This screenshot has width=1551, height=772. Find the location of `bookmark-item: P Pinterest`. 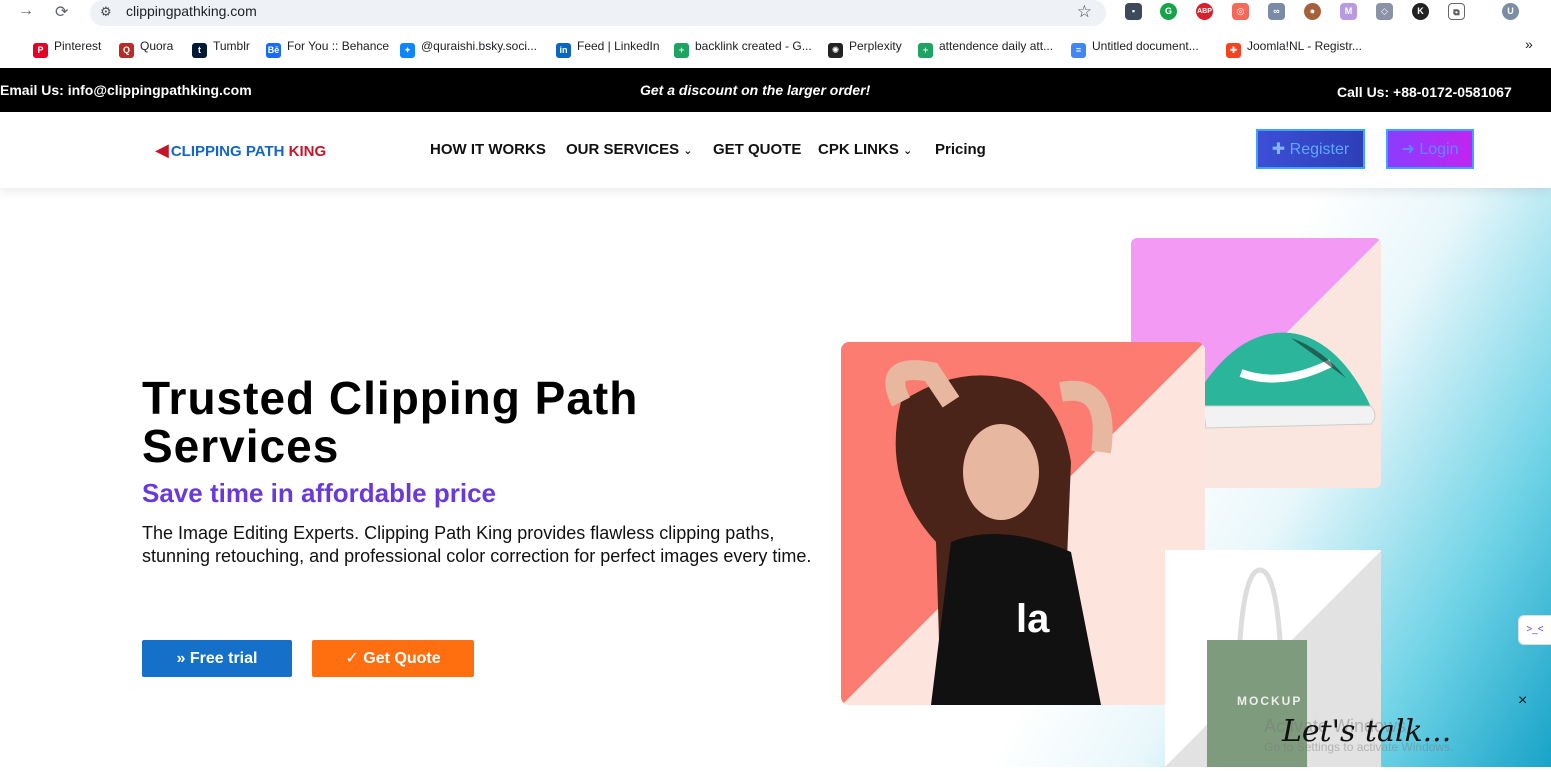

bookmark-item: P Pinterest is located at coordinates (67, 48).